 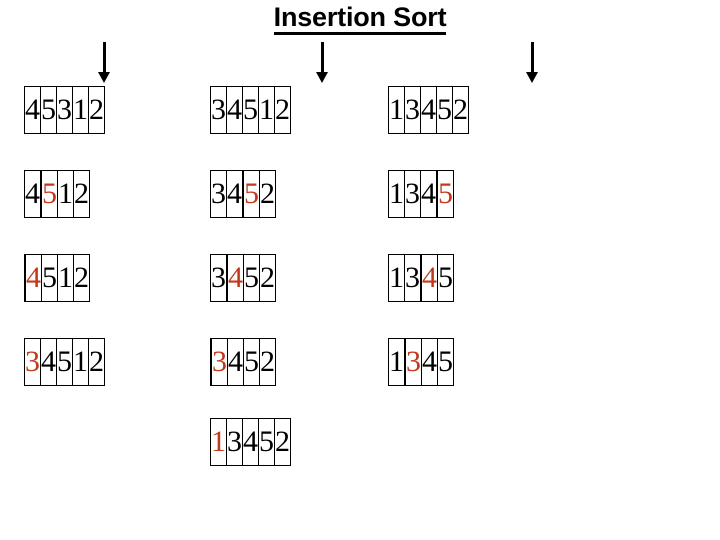 I want to click on array-cells: 4512, so click(x=57, y=194).